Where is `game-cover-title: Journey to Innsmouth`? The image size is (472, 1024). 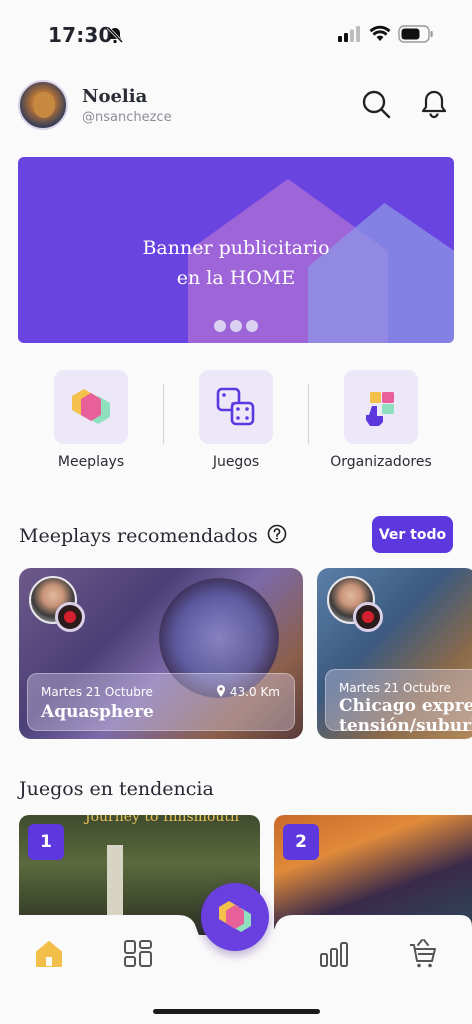 game-cover-title: Journey to Innsmouth is located at coordinates (162, 820).